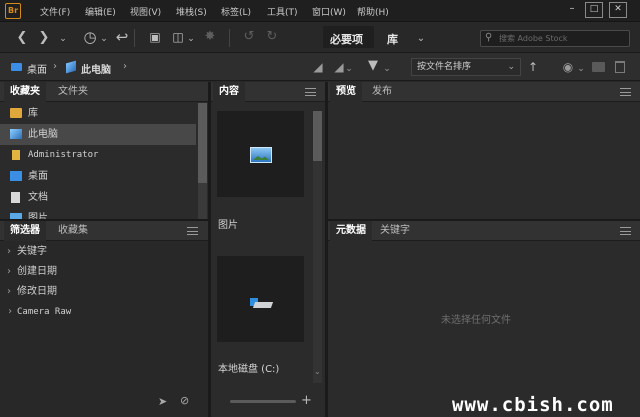  I want to click on thumbnail-local-disk, so click(260, 299).